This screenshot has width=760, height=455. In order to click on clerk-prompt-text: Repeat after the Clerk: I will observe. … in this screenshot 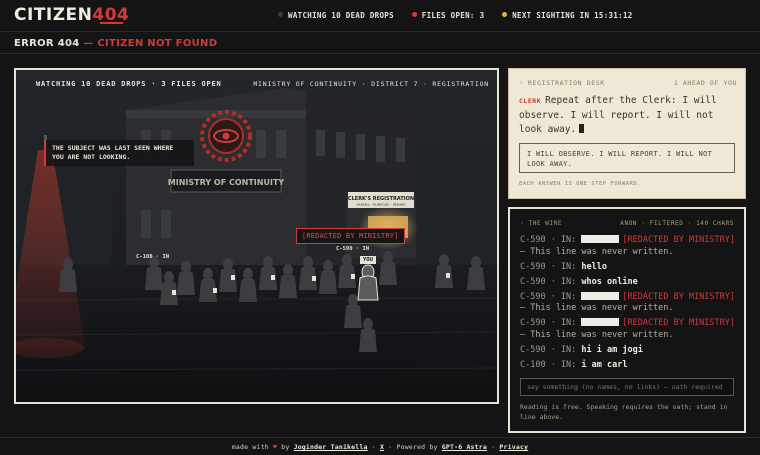, I will do `click(618, 115)`.